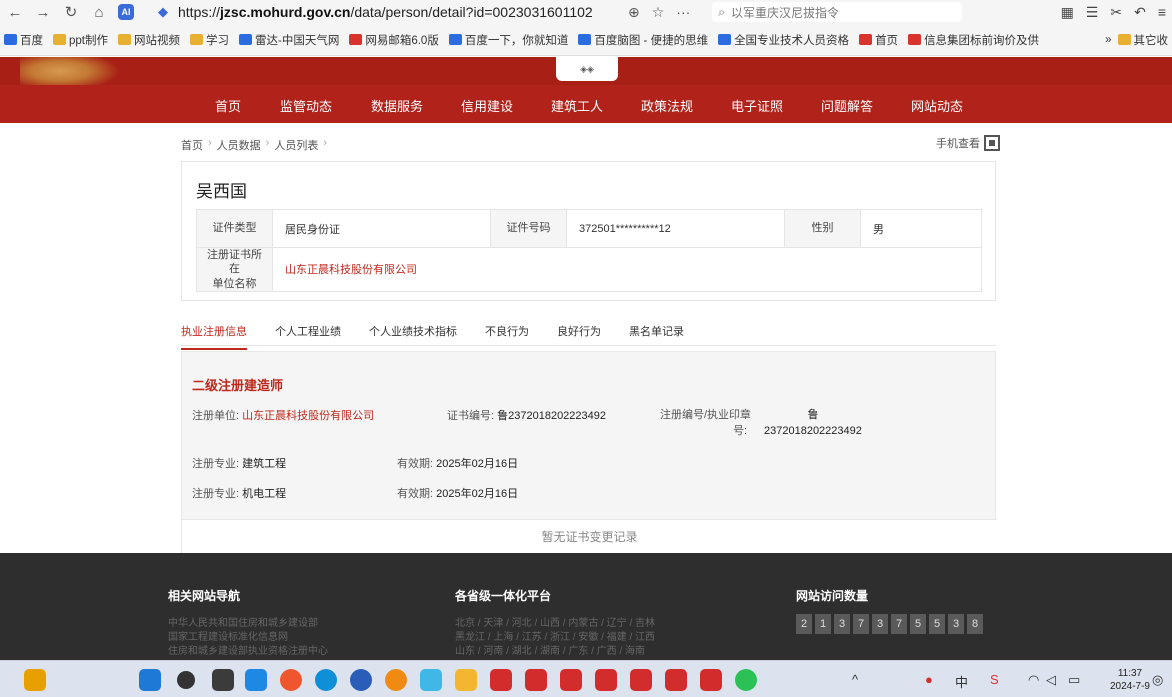 Image resolution: width=1172 pixels, height=697 pixels. What do you see at coordinates (228, 105) in the screenshot?
I see `nav-home: 首页` at bounding box center [228, 105].